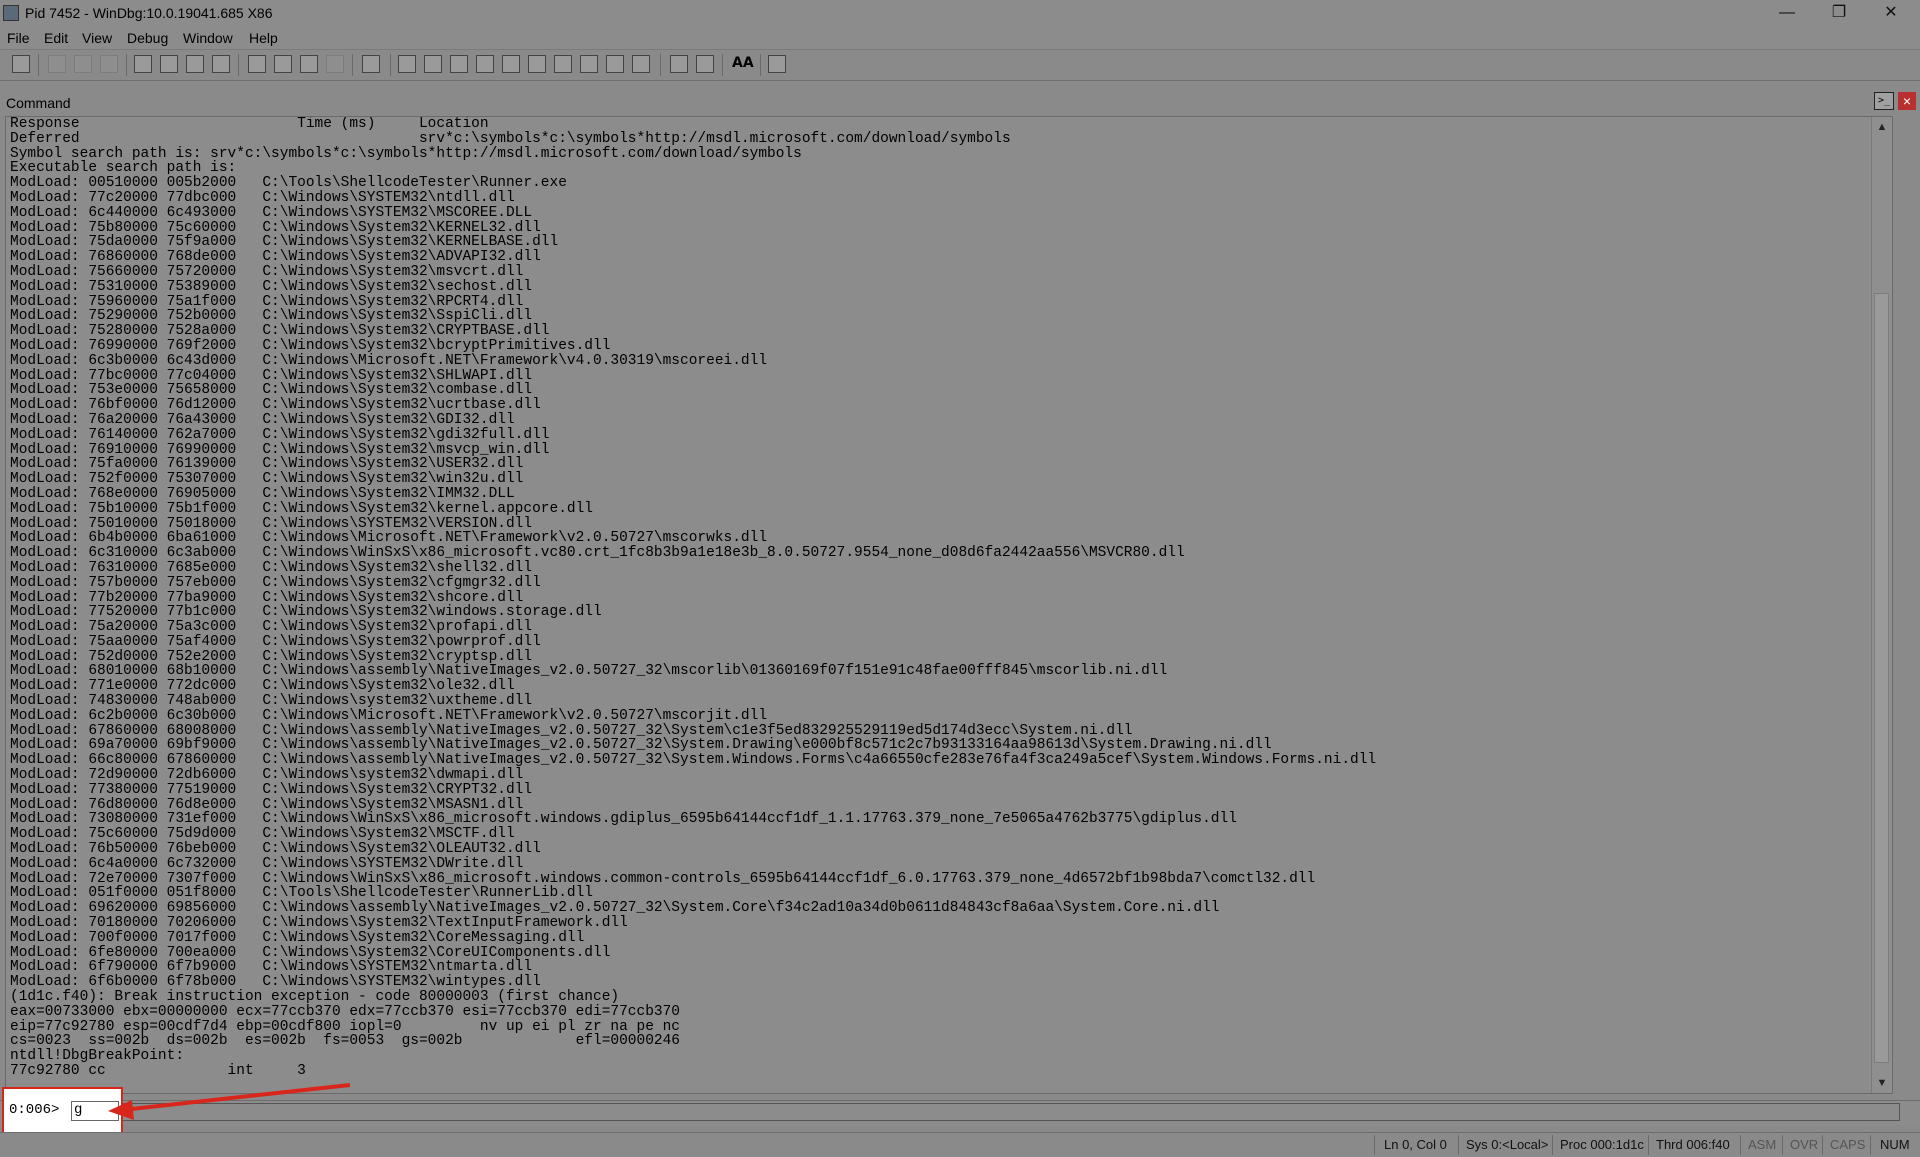 Image resolution: width=1920 pixels, height=1157 pixels. I want to click on break-icon, so click(371, 64).